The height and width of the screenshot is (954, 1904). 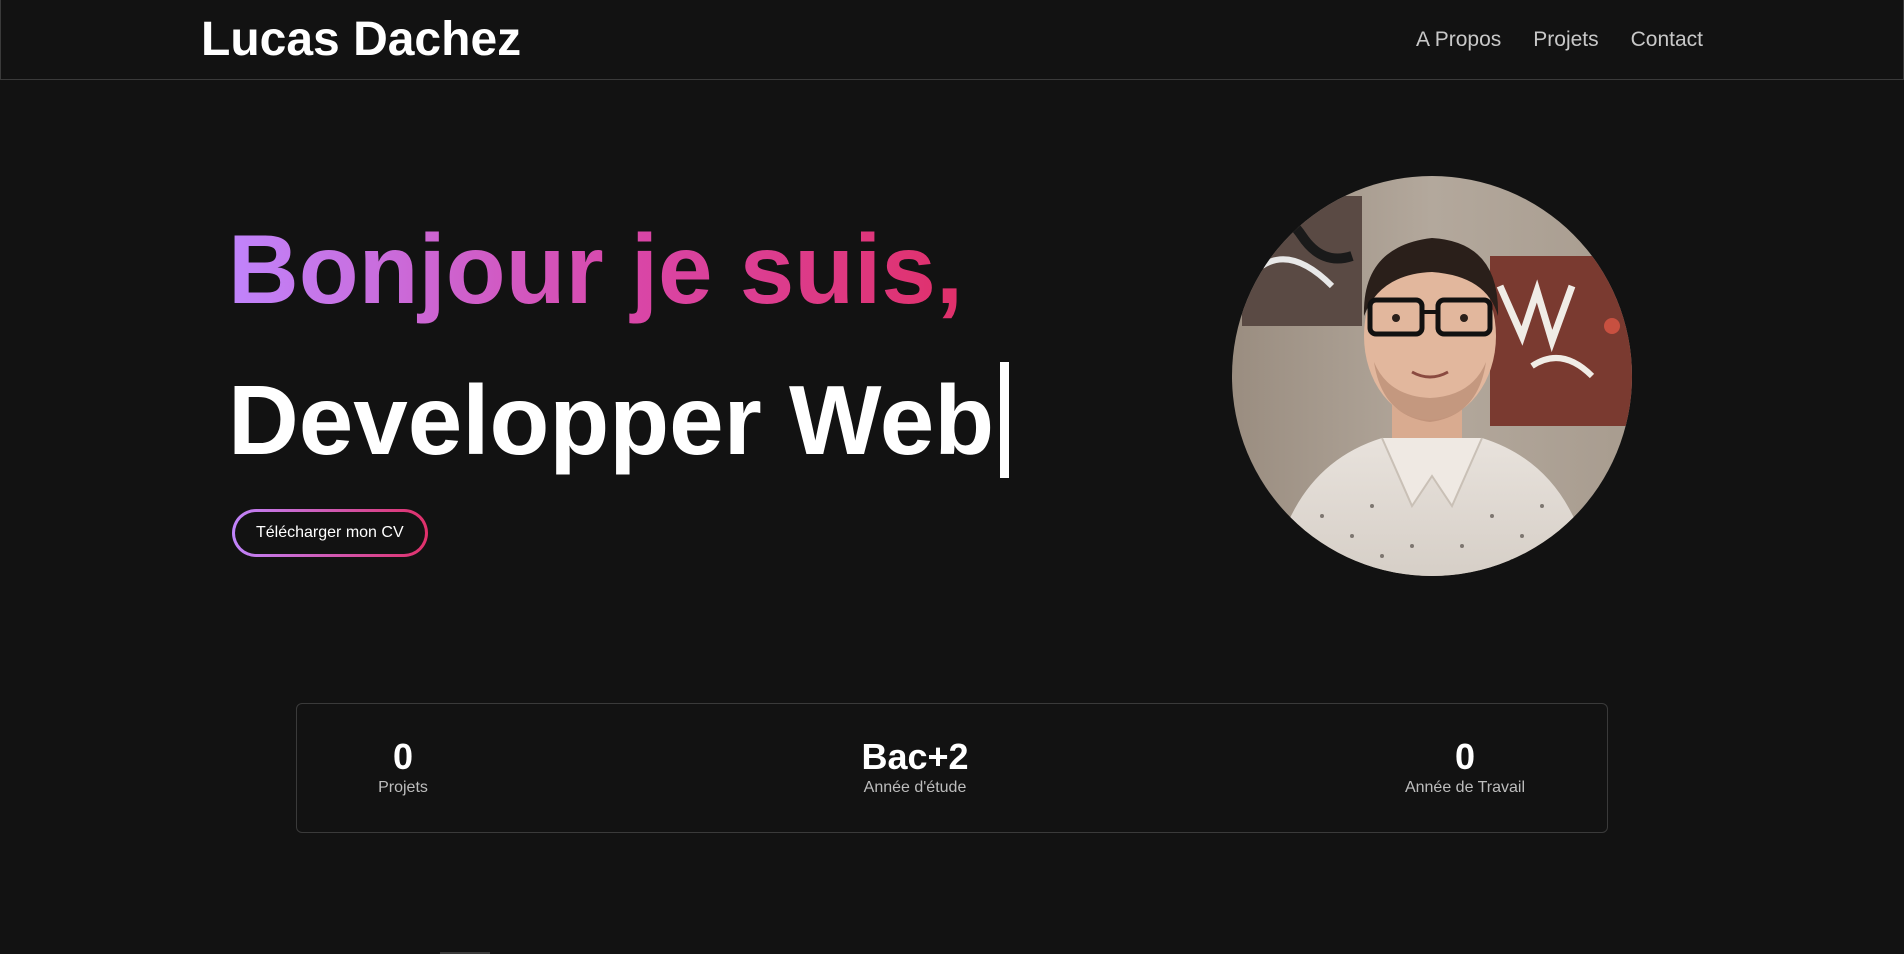 I want to click on stat-annee-etude: Bac+2 Année d'étude, so click(x=914, y=768).